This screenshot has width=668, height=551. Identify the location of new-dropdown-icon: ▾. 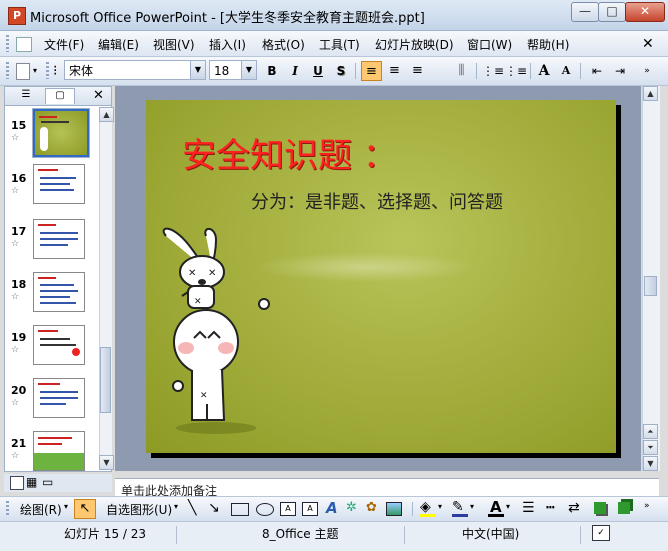
(35, 71).